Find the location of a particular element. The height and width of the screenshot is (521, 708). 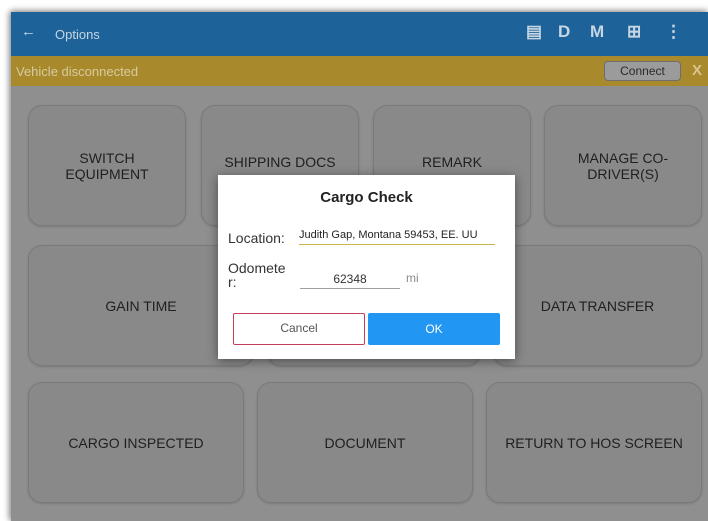

d-button: D is located at coordinates (564, 32).